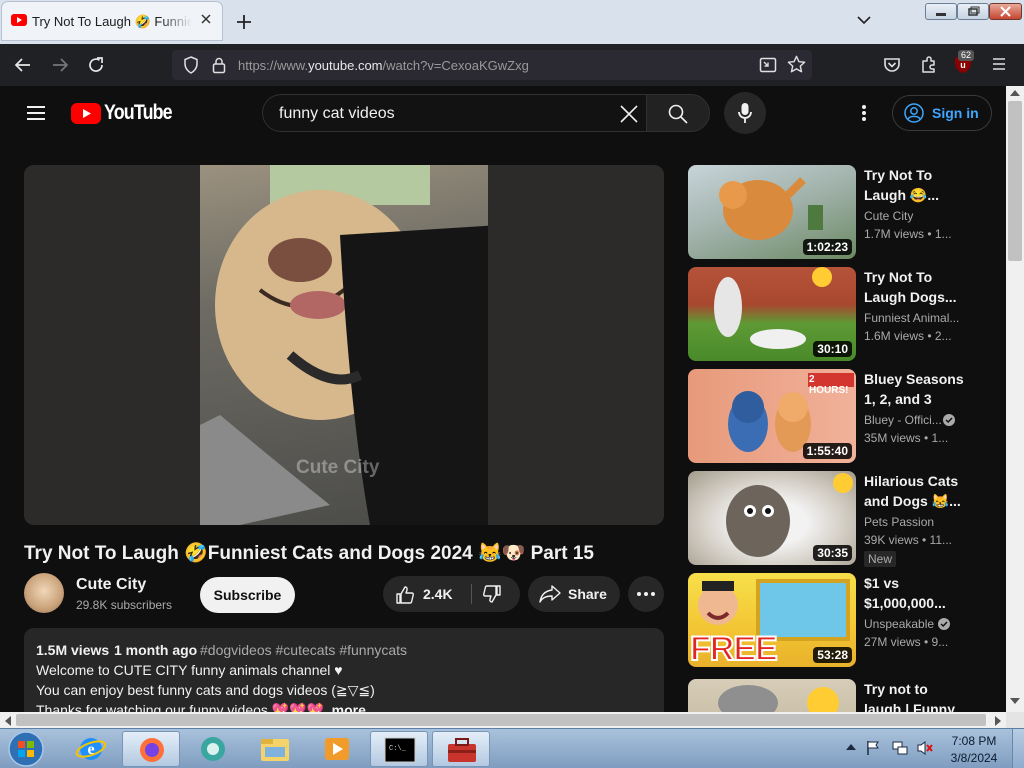 The height and width of the screenshot is (768, 1024). I want to click on command-prompt-taskbar-icon: C:\_, so click(399, 749).